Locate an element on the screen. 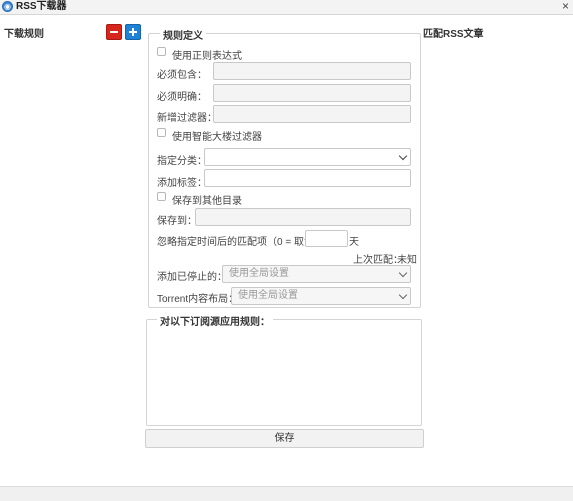  add-paused-value: 使用全局设置 is located at coordinates (259, 273).